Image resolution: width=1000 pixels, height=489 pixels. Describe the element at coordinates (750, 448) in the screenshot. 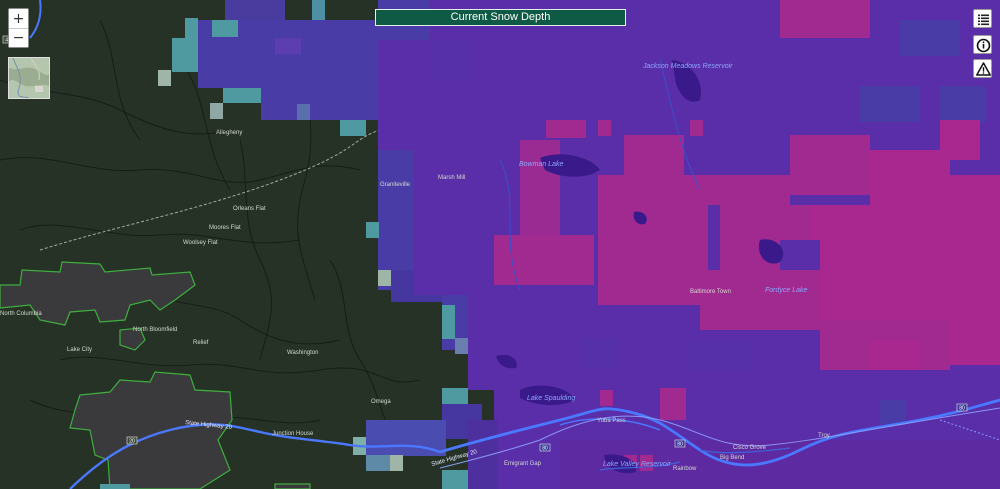

I see `place-label: Cisco Grove` at that location.